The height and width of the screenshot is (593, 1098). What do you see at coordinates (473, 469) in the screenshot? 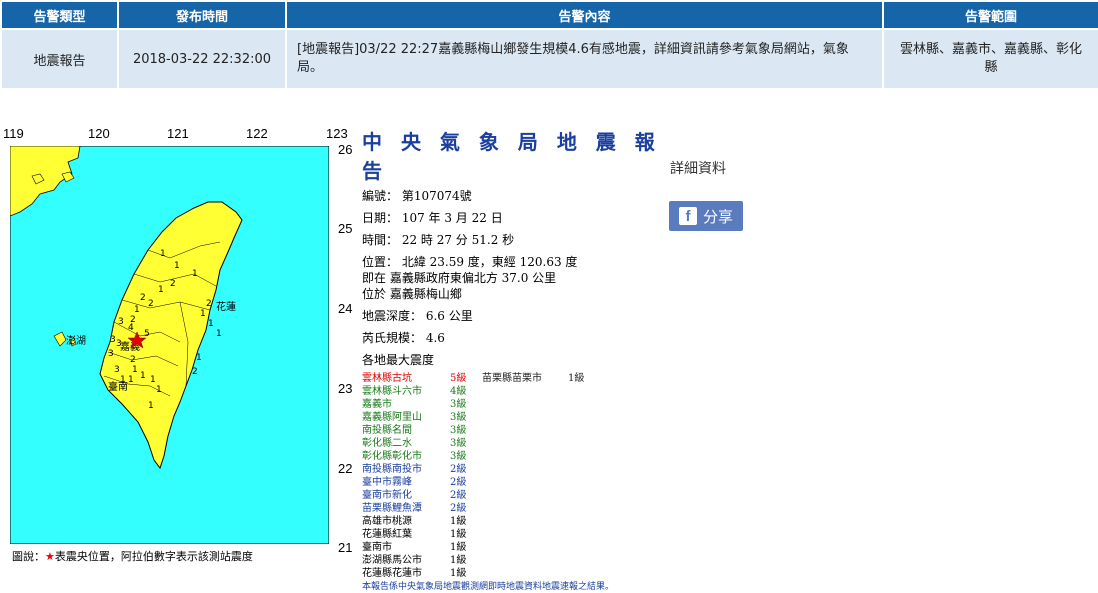
I see `intensity-row: 南投縣南投市 2級` at bounding box center [473, 469].